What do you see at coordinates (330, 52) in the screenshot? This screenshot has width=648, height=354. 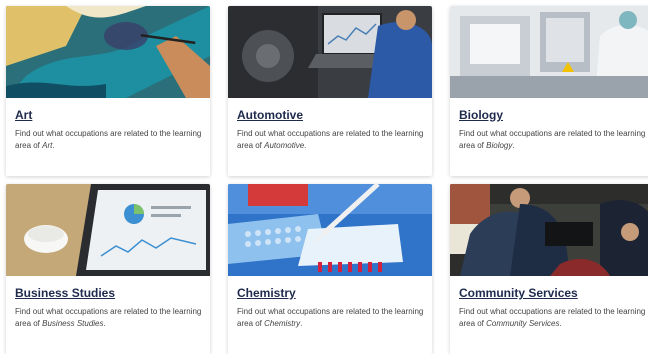 I see `automotive-laptop-engine-image` at bounding box center [330, 52].